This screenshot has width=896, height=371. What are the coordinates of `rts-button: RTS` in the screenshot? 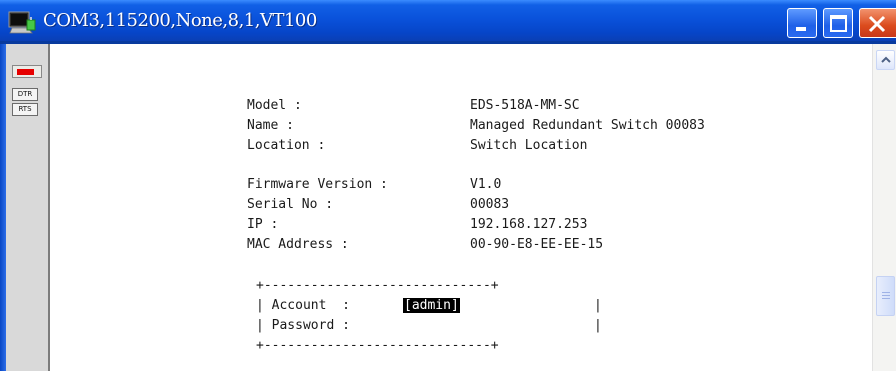 It's located at (25, 109).